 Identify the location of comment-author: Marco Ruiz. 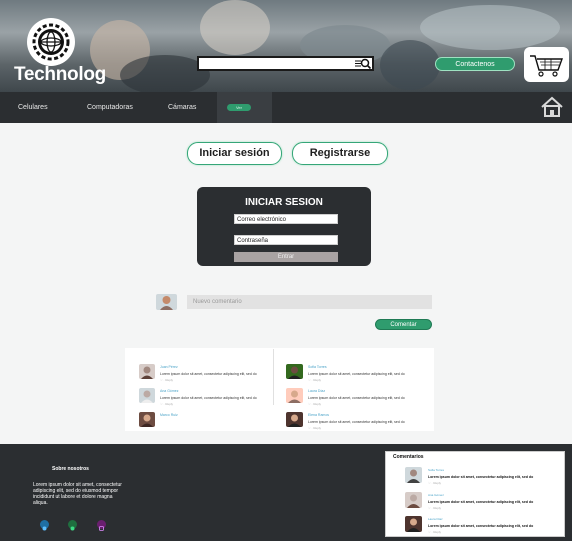
(169, 415).